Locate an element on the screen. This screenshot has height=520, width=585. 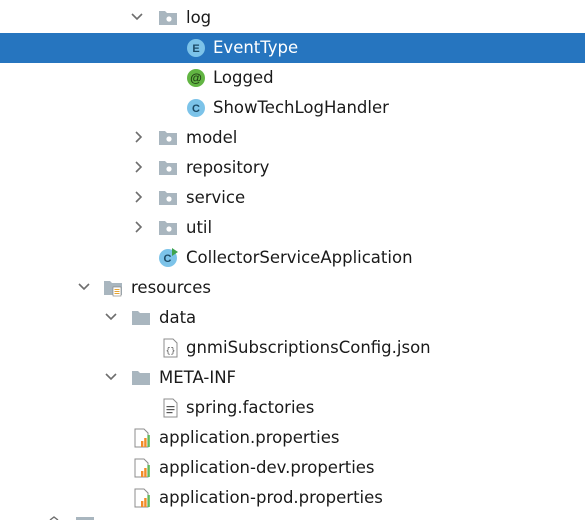
tree-row-util: util is located at coordinates (292, 228).